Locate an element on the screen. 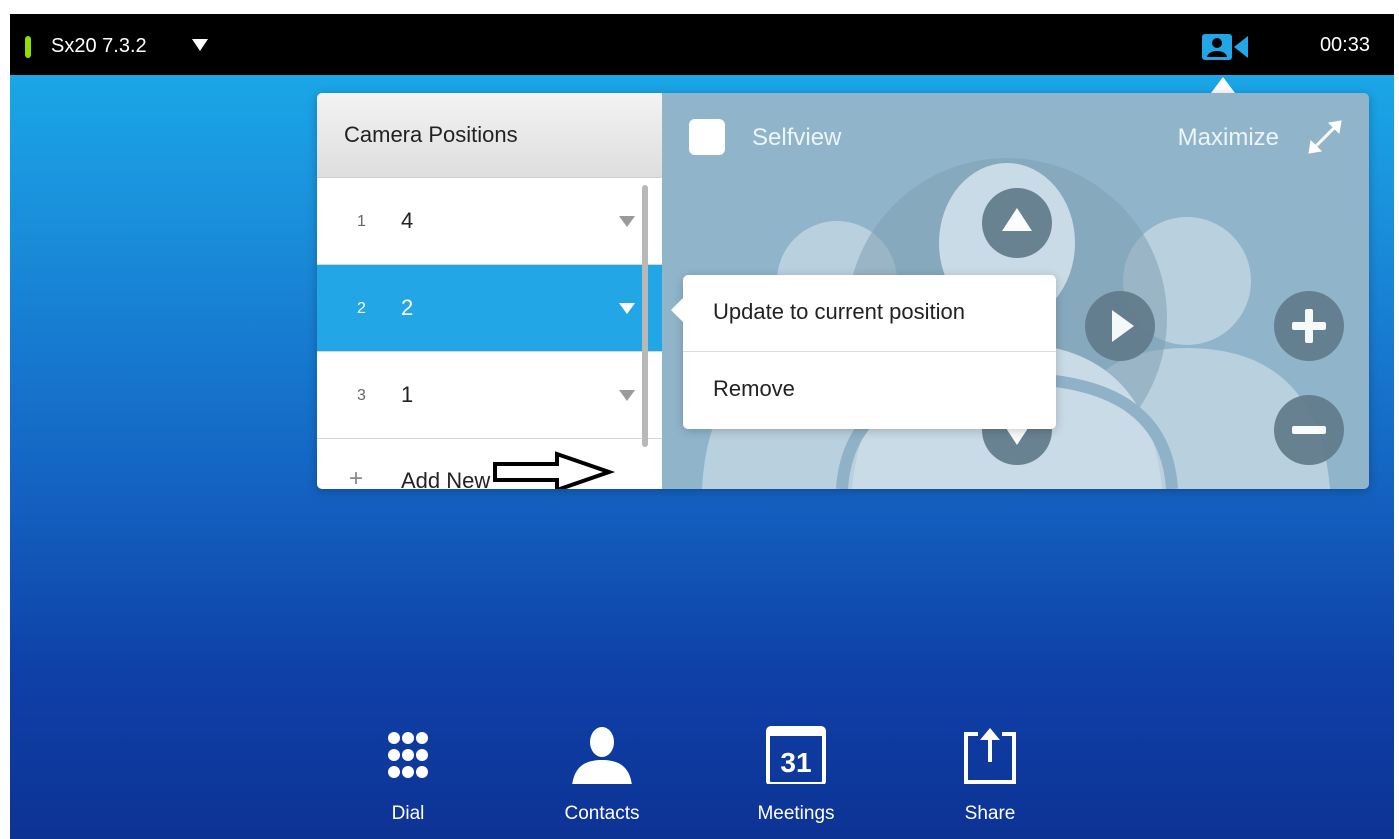  dock-label: Dial is located at coordinates (408, 813).